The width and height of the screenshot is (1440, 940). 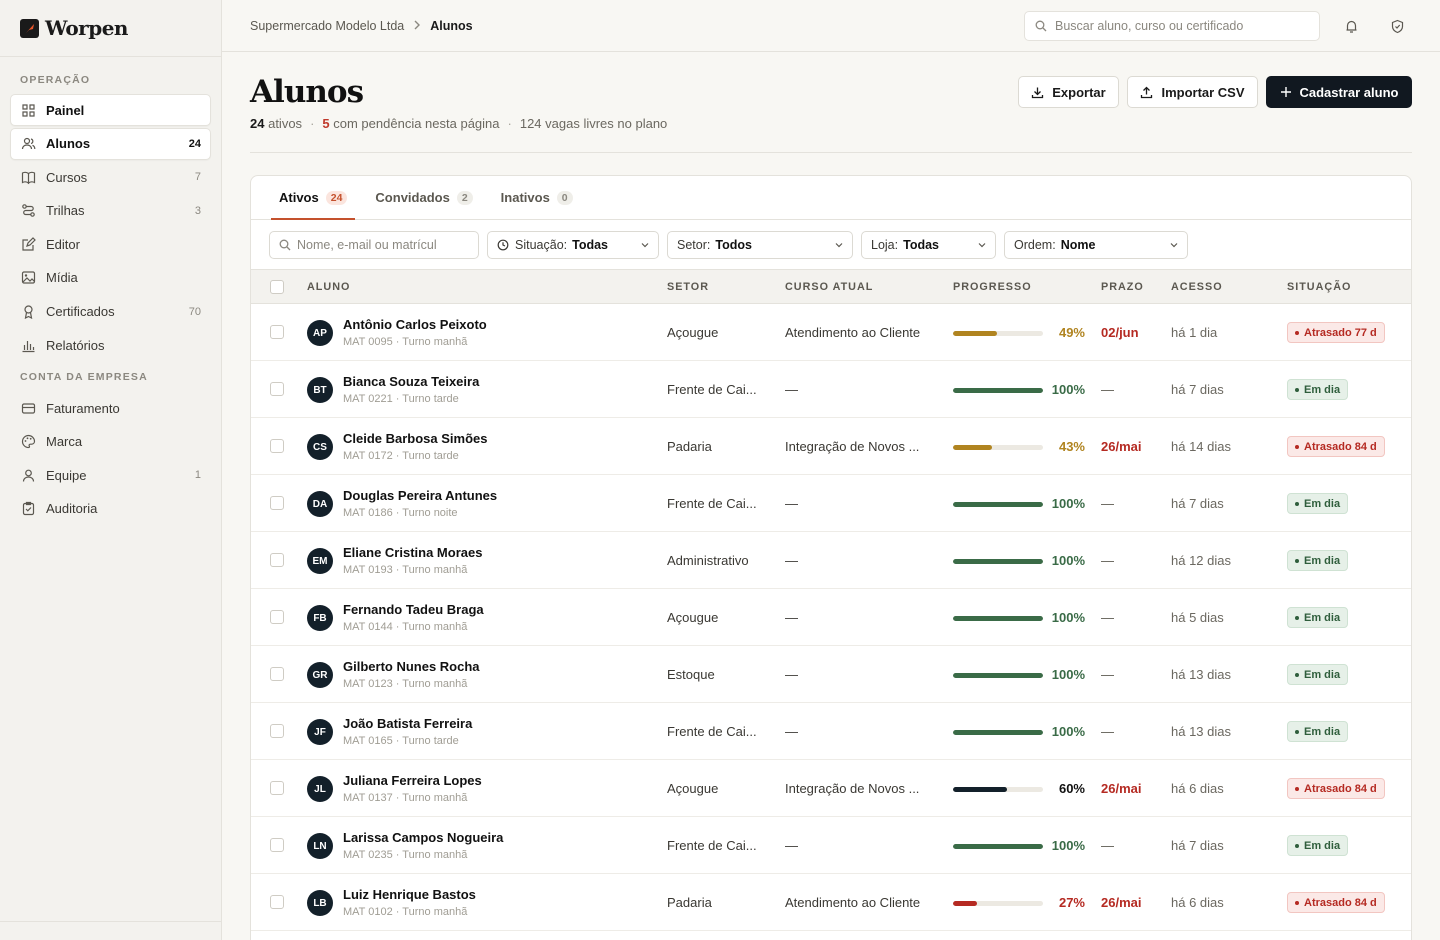 What do you see at coordinates (688, 287) in the screenshot?
I see `col-setor: SETOR` at bounding box center [688, 287].